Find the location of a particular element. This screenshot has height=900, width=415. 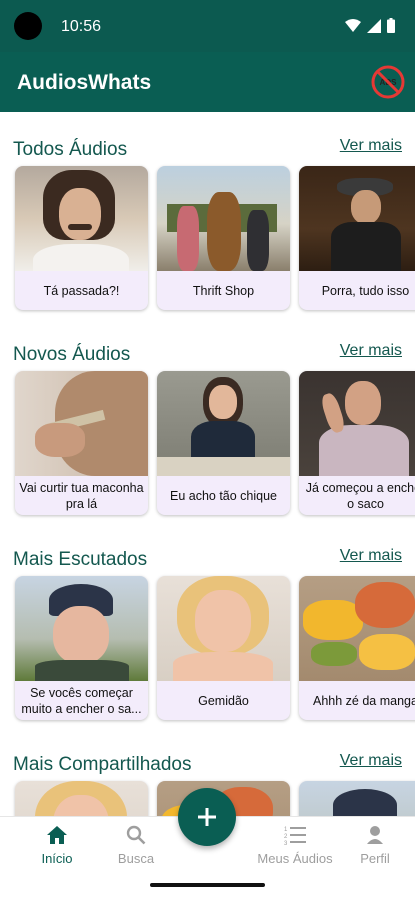

audio-card: Gemidão is located at coordinates (223, 648).